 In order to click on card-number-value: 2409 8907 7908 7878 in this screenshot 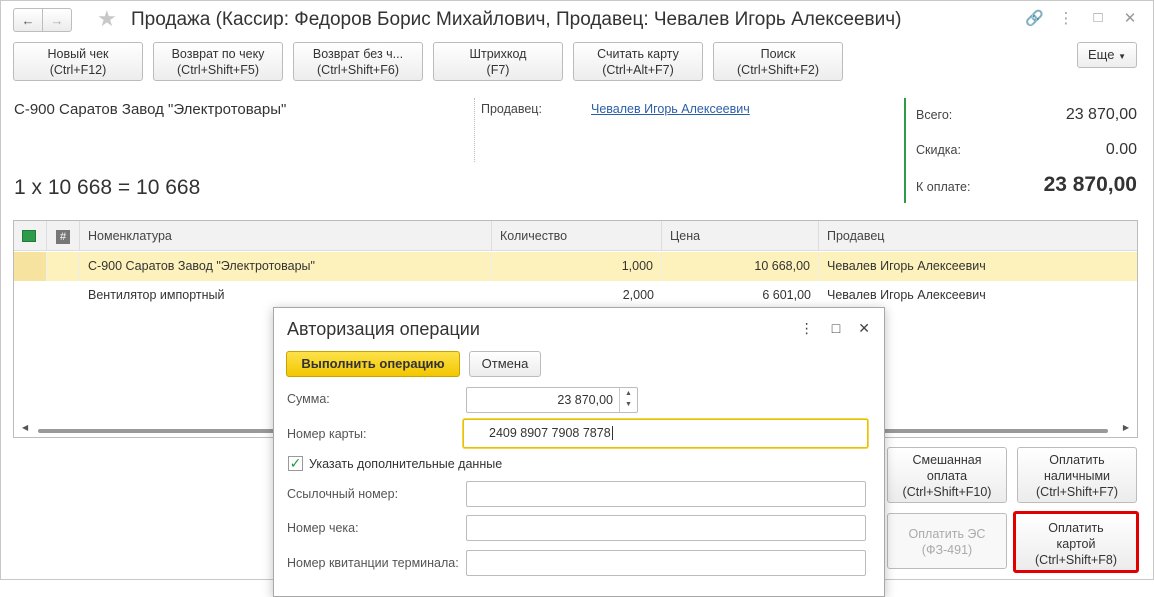, I will do `click(550, 433)`.